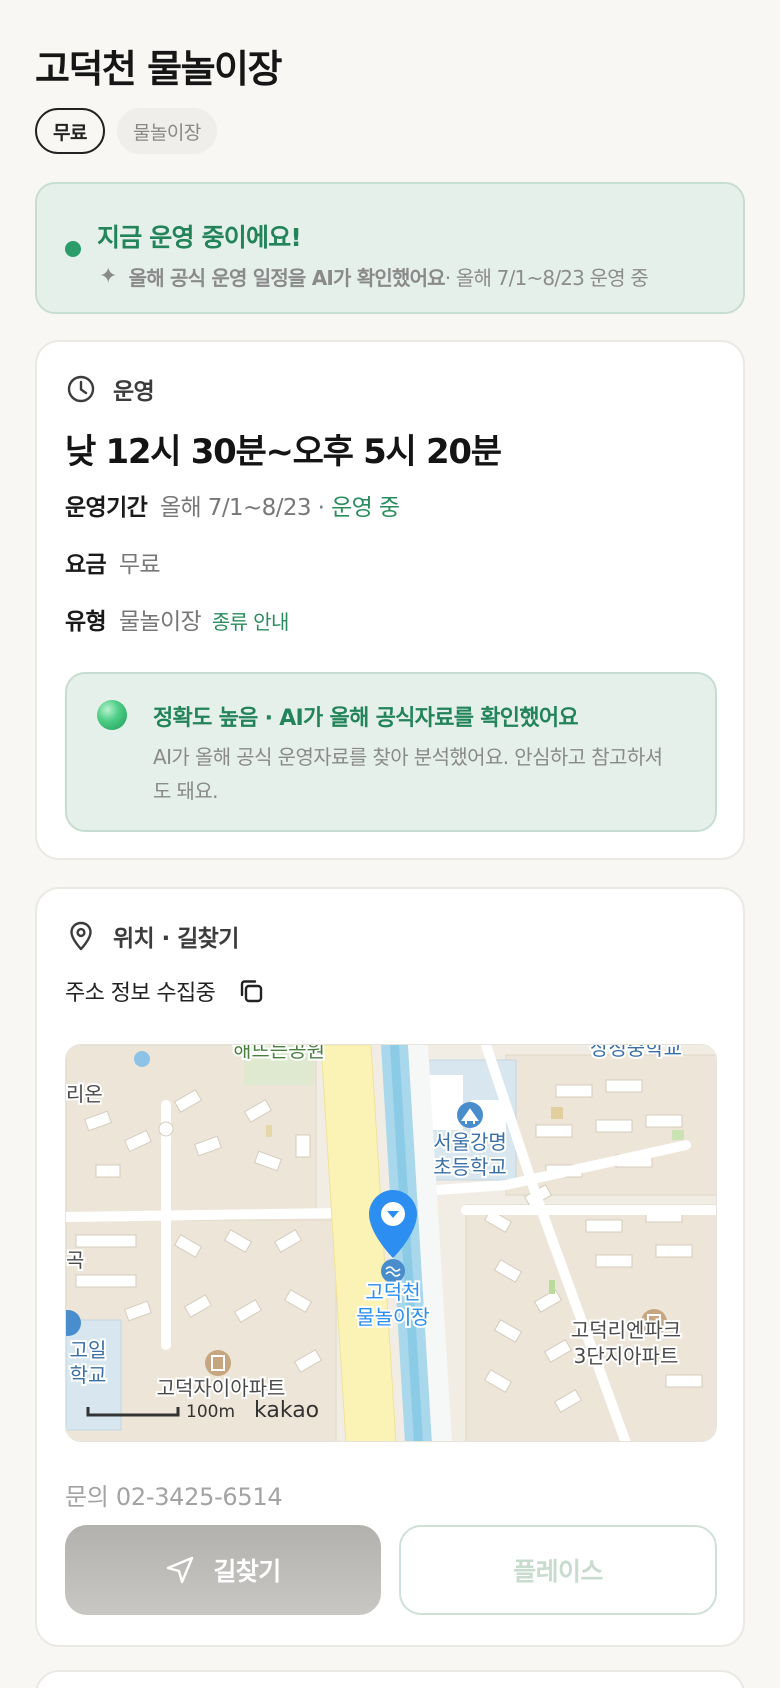  I want to click on sparkle-icon: ✦, so click(108, 276).